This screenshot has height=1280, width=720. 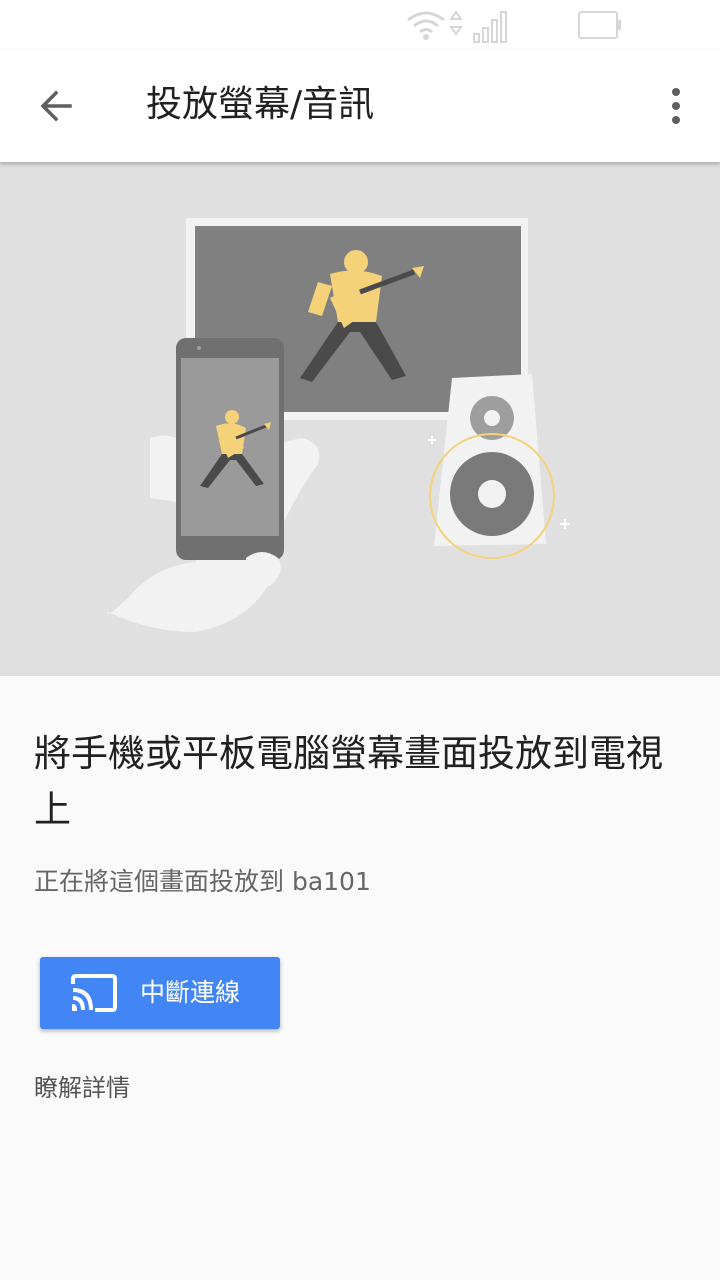 What do you see at coordinates (262, 569) in the screenshot?
I see `thumb-illustration` at bounding box center [262, 569].